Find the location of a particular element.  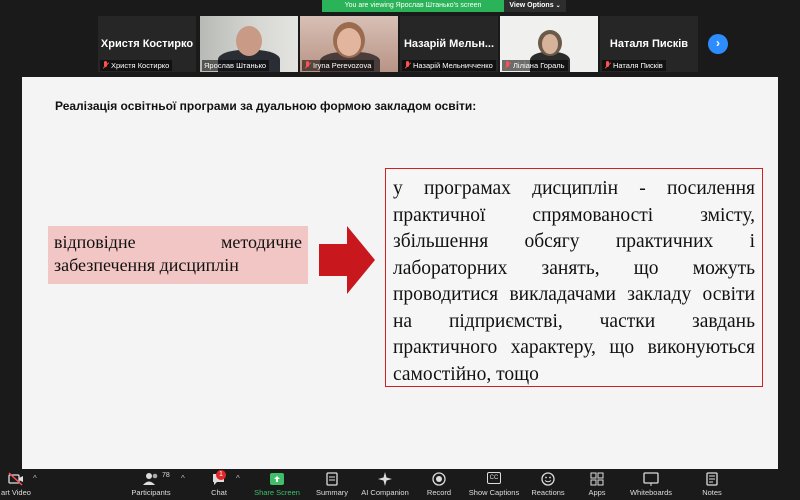

participant-tile: Христя Костирко Христя Костирко is located at coordinates (147, 44).